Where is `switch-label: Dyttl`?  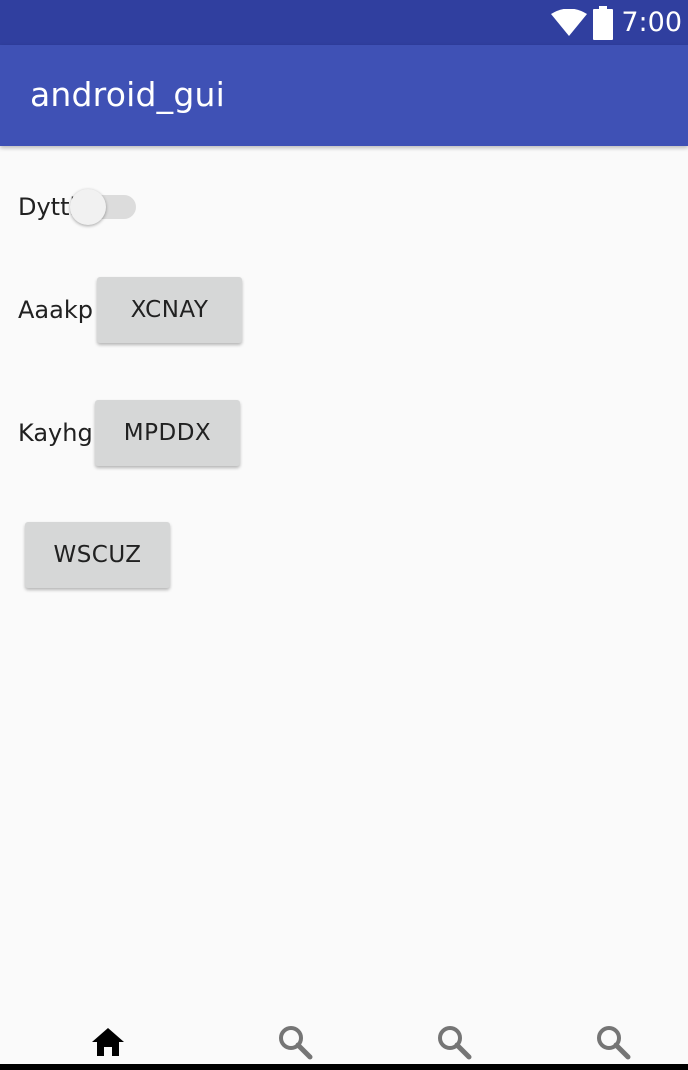
switch-label: Dyttl is located at coordinates (47, 207).